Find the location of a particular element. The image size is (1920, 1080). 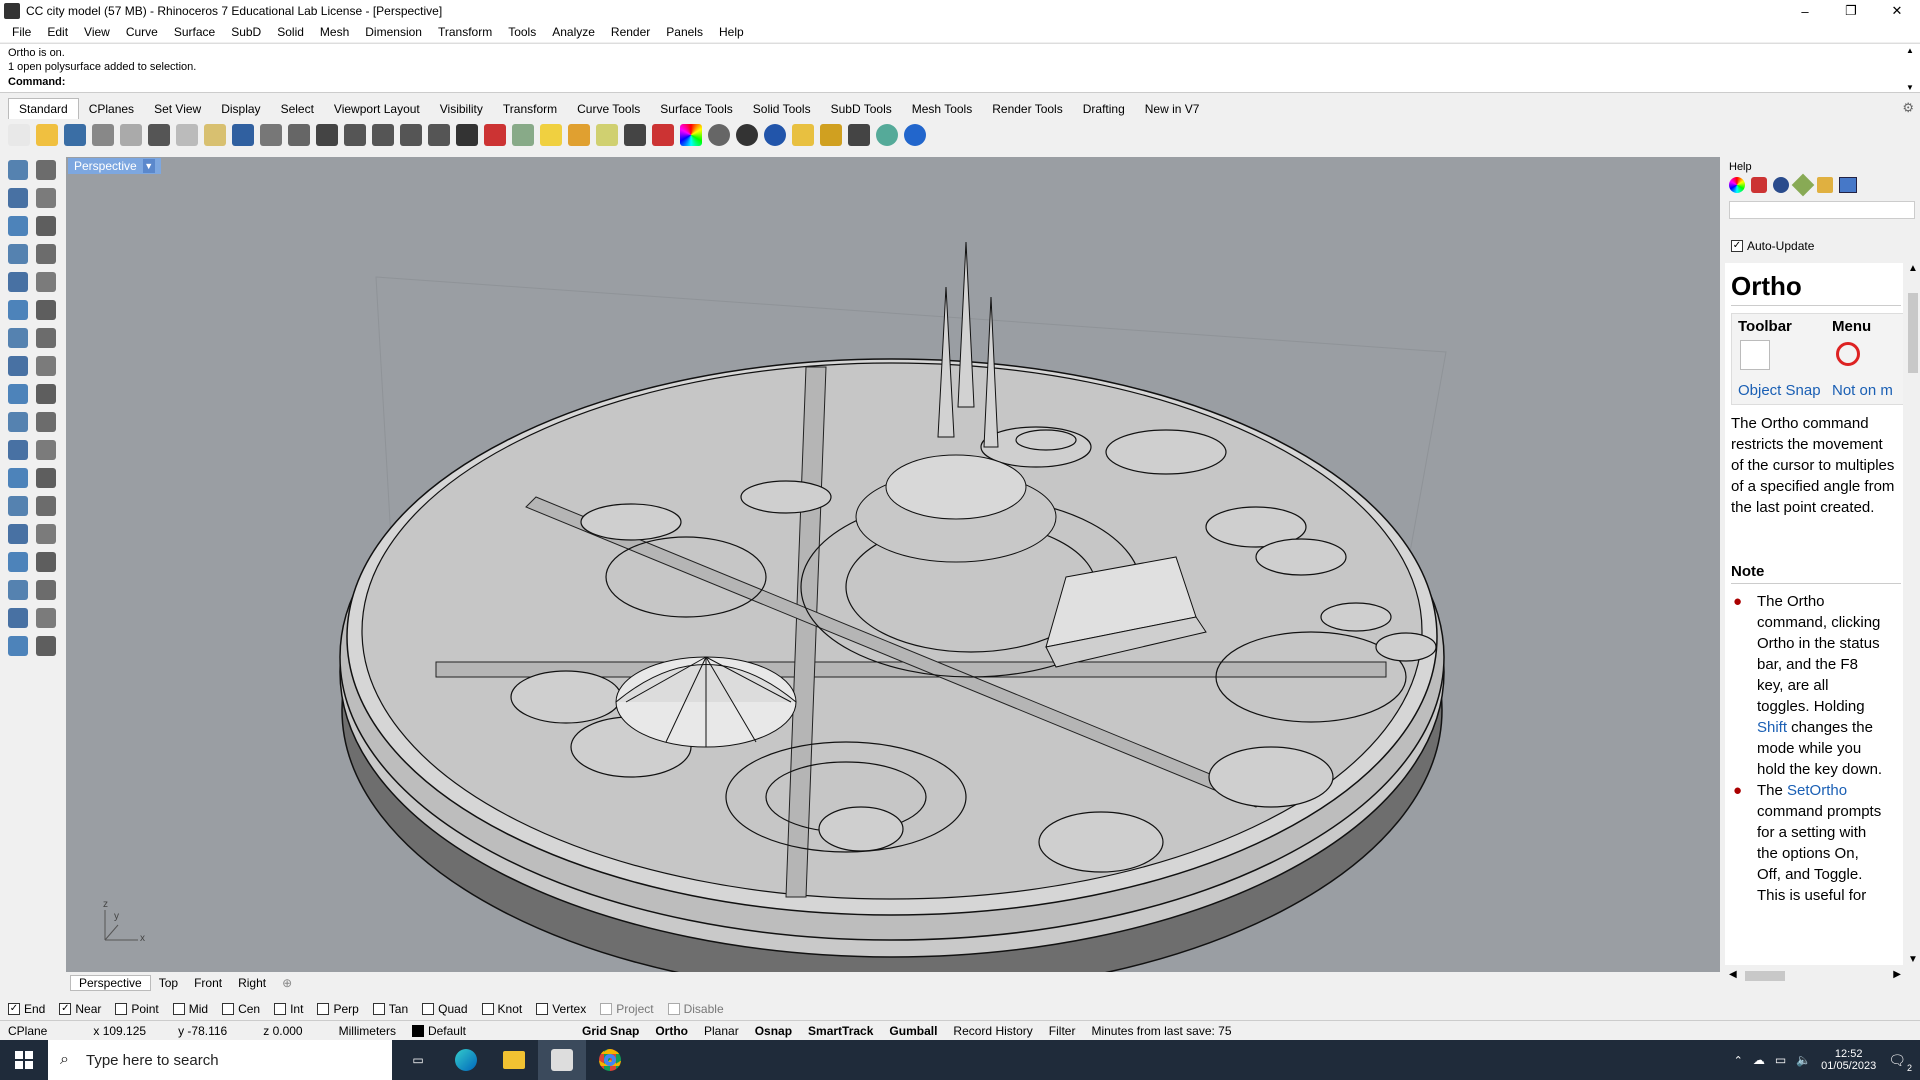

help-vertical-scrollbar: ▲ ▼ is located at coordinates (1913, 614).